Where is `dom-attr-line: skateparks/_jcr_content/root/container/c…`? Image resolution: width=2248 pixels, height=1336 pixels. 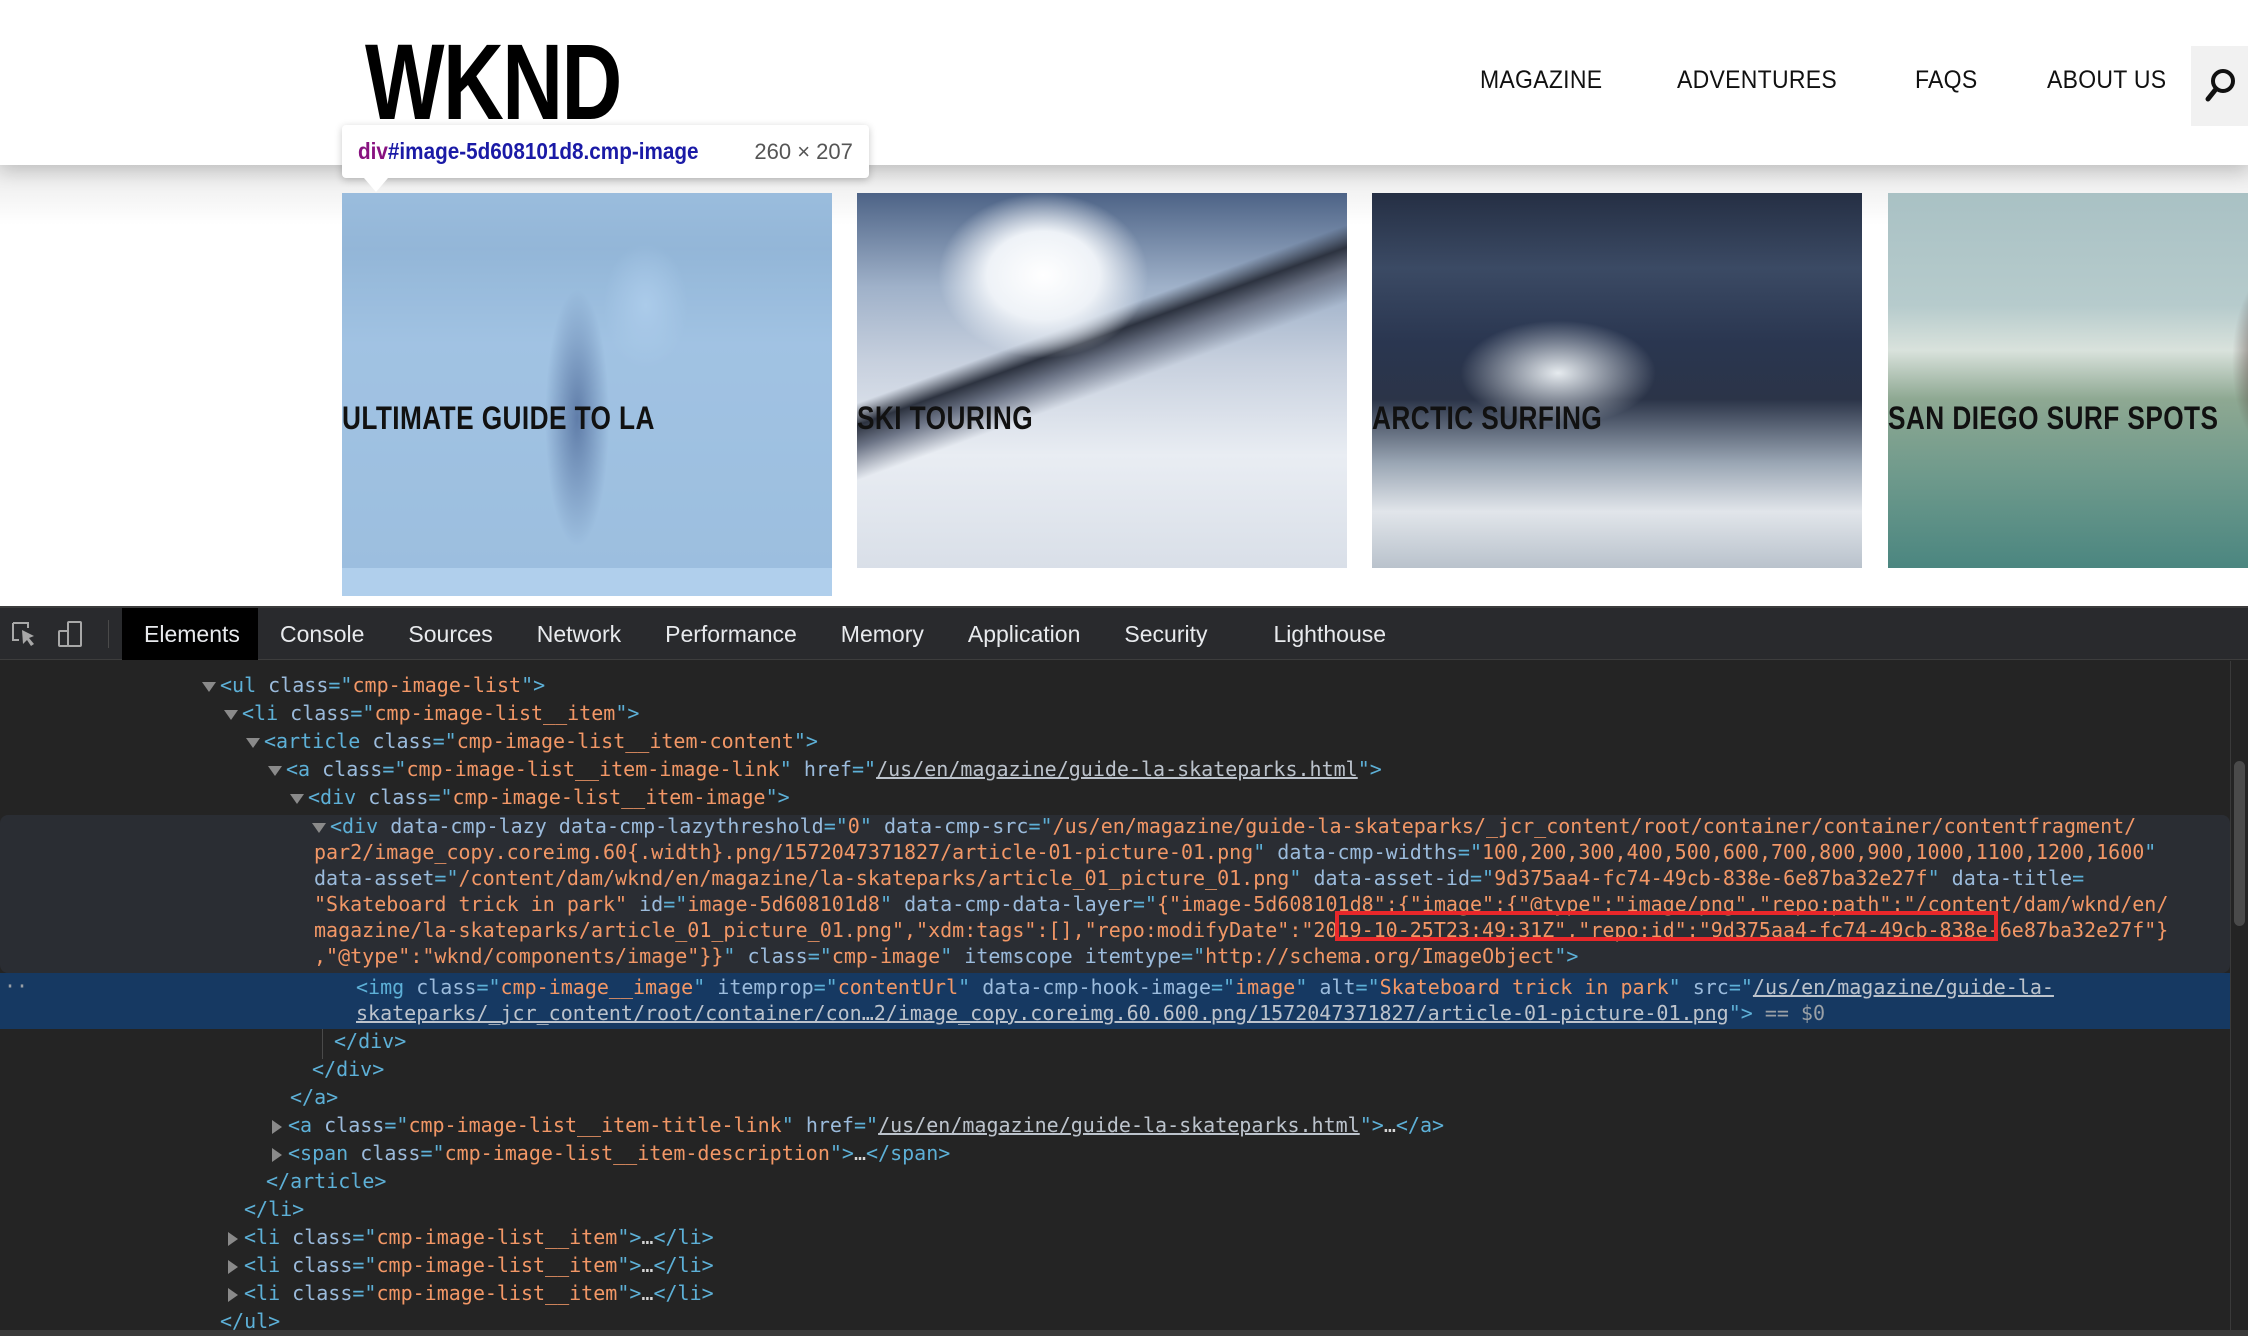
dom-attr-line: skateparks/_jcr_content/root/container/c… is located at coordinates (1091, 1013).